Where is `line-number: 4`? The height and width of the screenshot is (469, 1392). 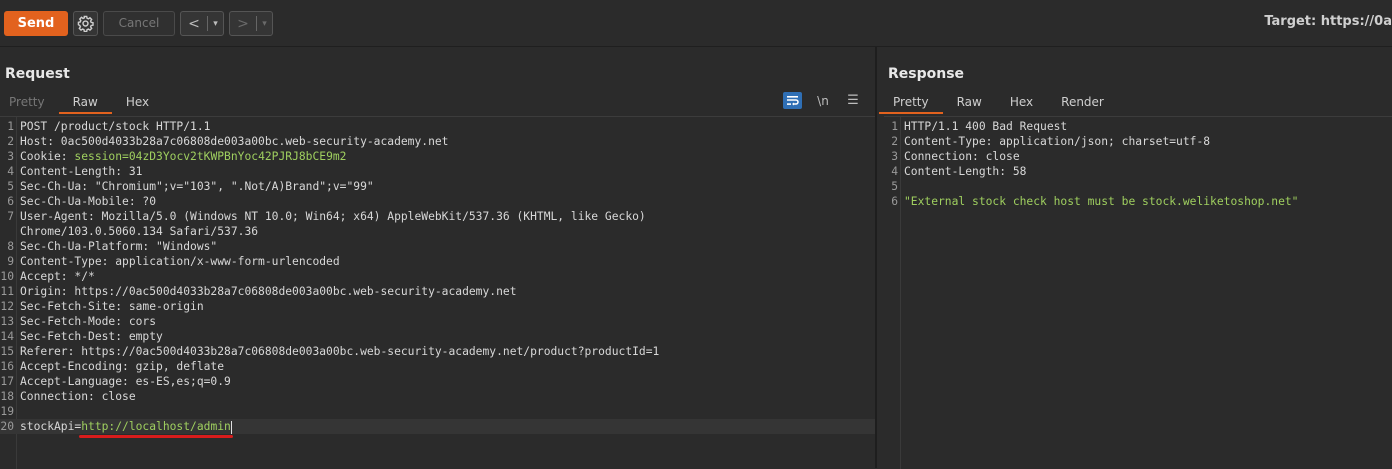 line-number: 4 is located at coordinates (894, 171).